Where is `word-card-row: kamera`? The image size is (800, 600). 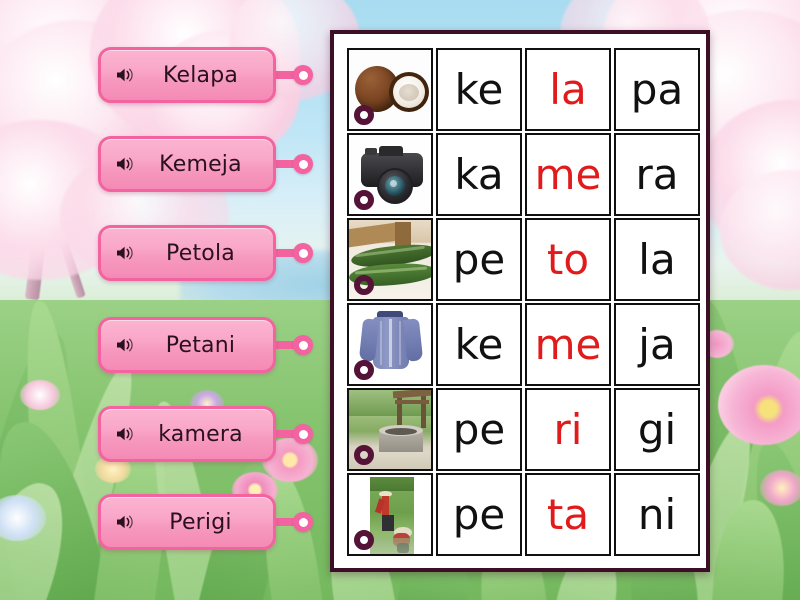 word-card-row: kamera is located at coordinates (206, 434).